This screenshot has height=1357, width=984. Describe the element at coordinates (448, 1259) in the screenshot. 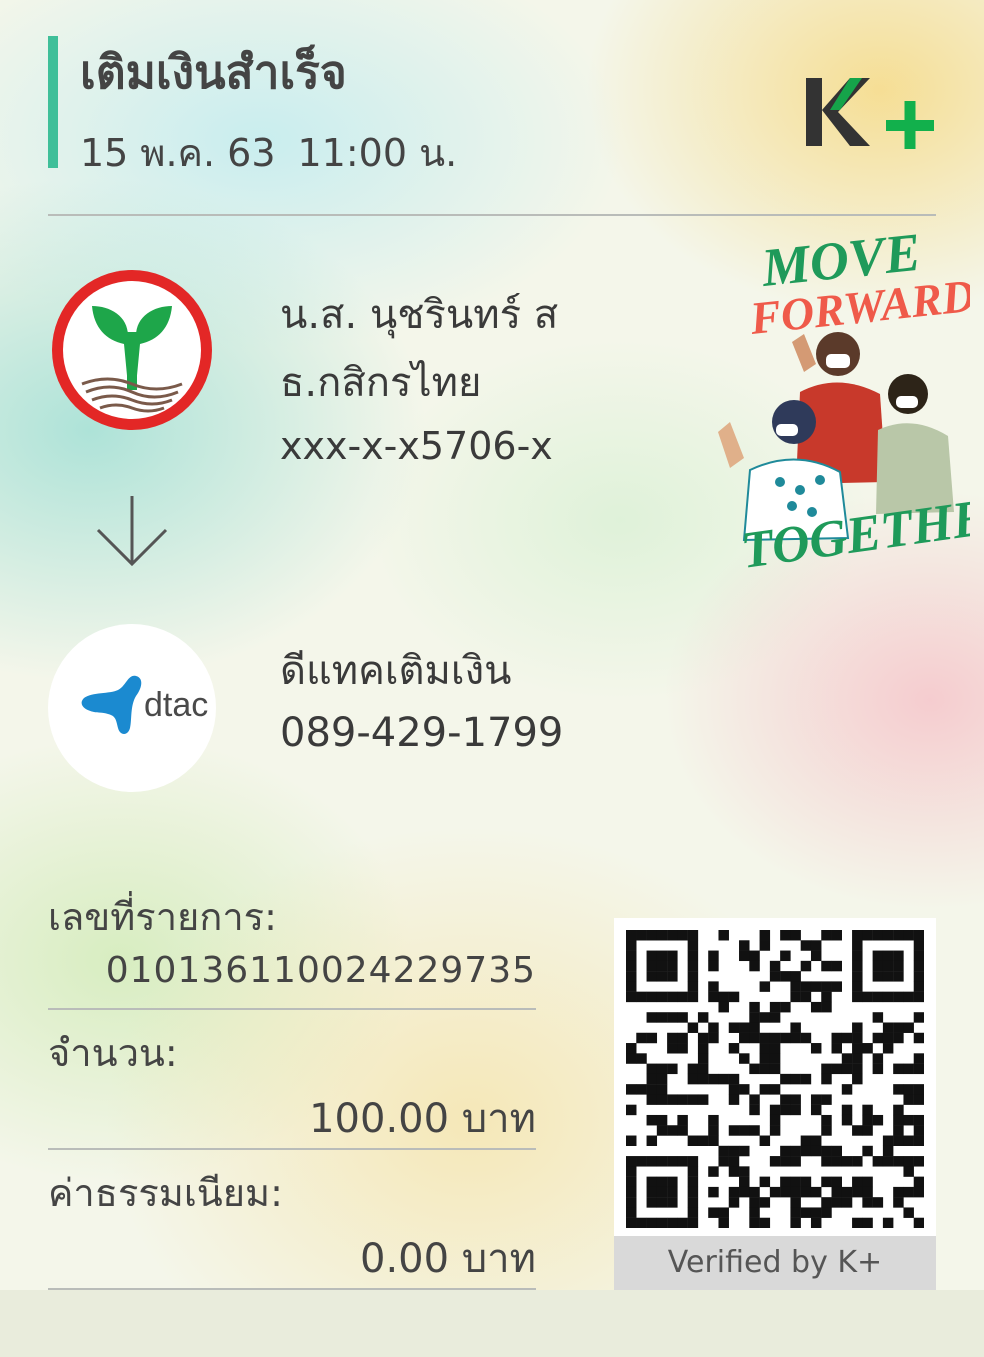

I see `fee-value: 0.00 บาท` at that location.